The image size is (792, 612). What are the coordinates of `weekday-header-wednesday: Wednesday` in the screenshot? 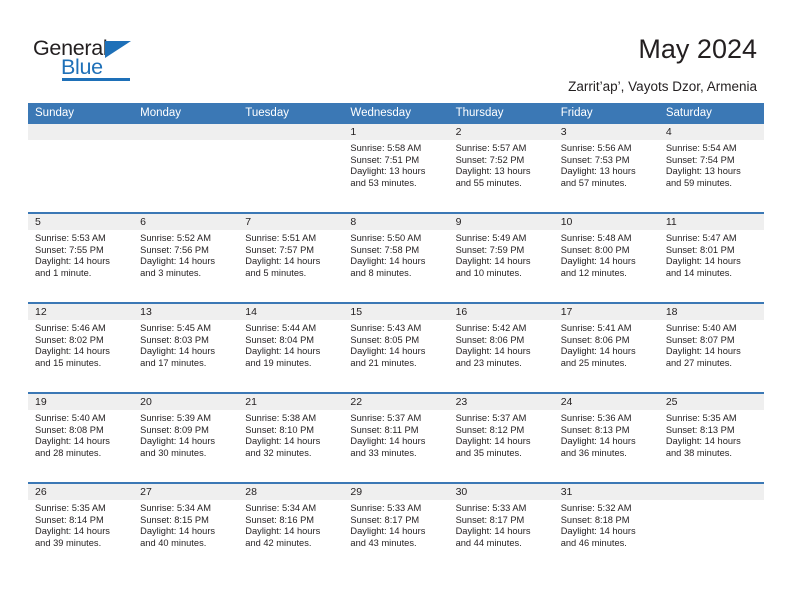 It's located at (396, 113).